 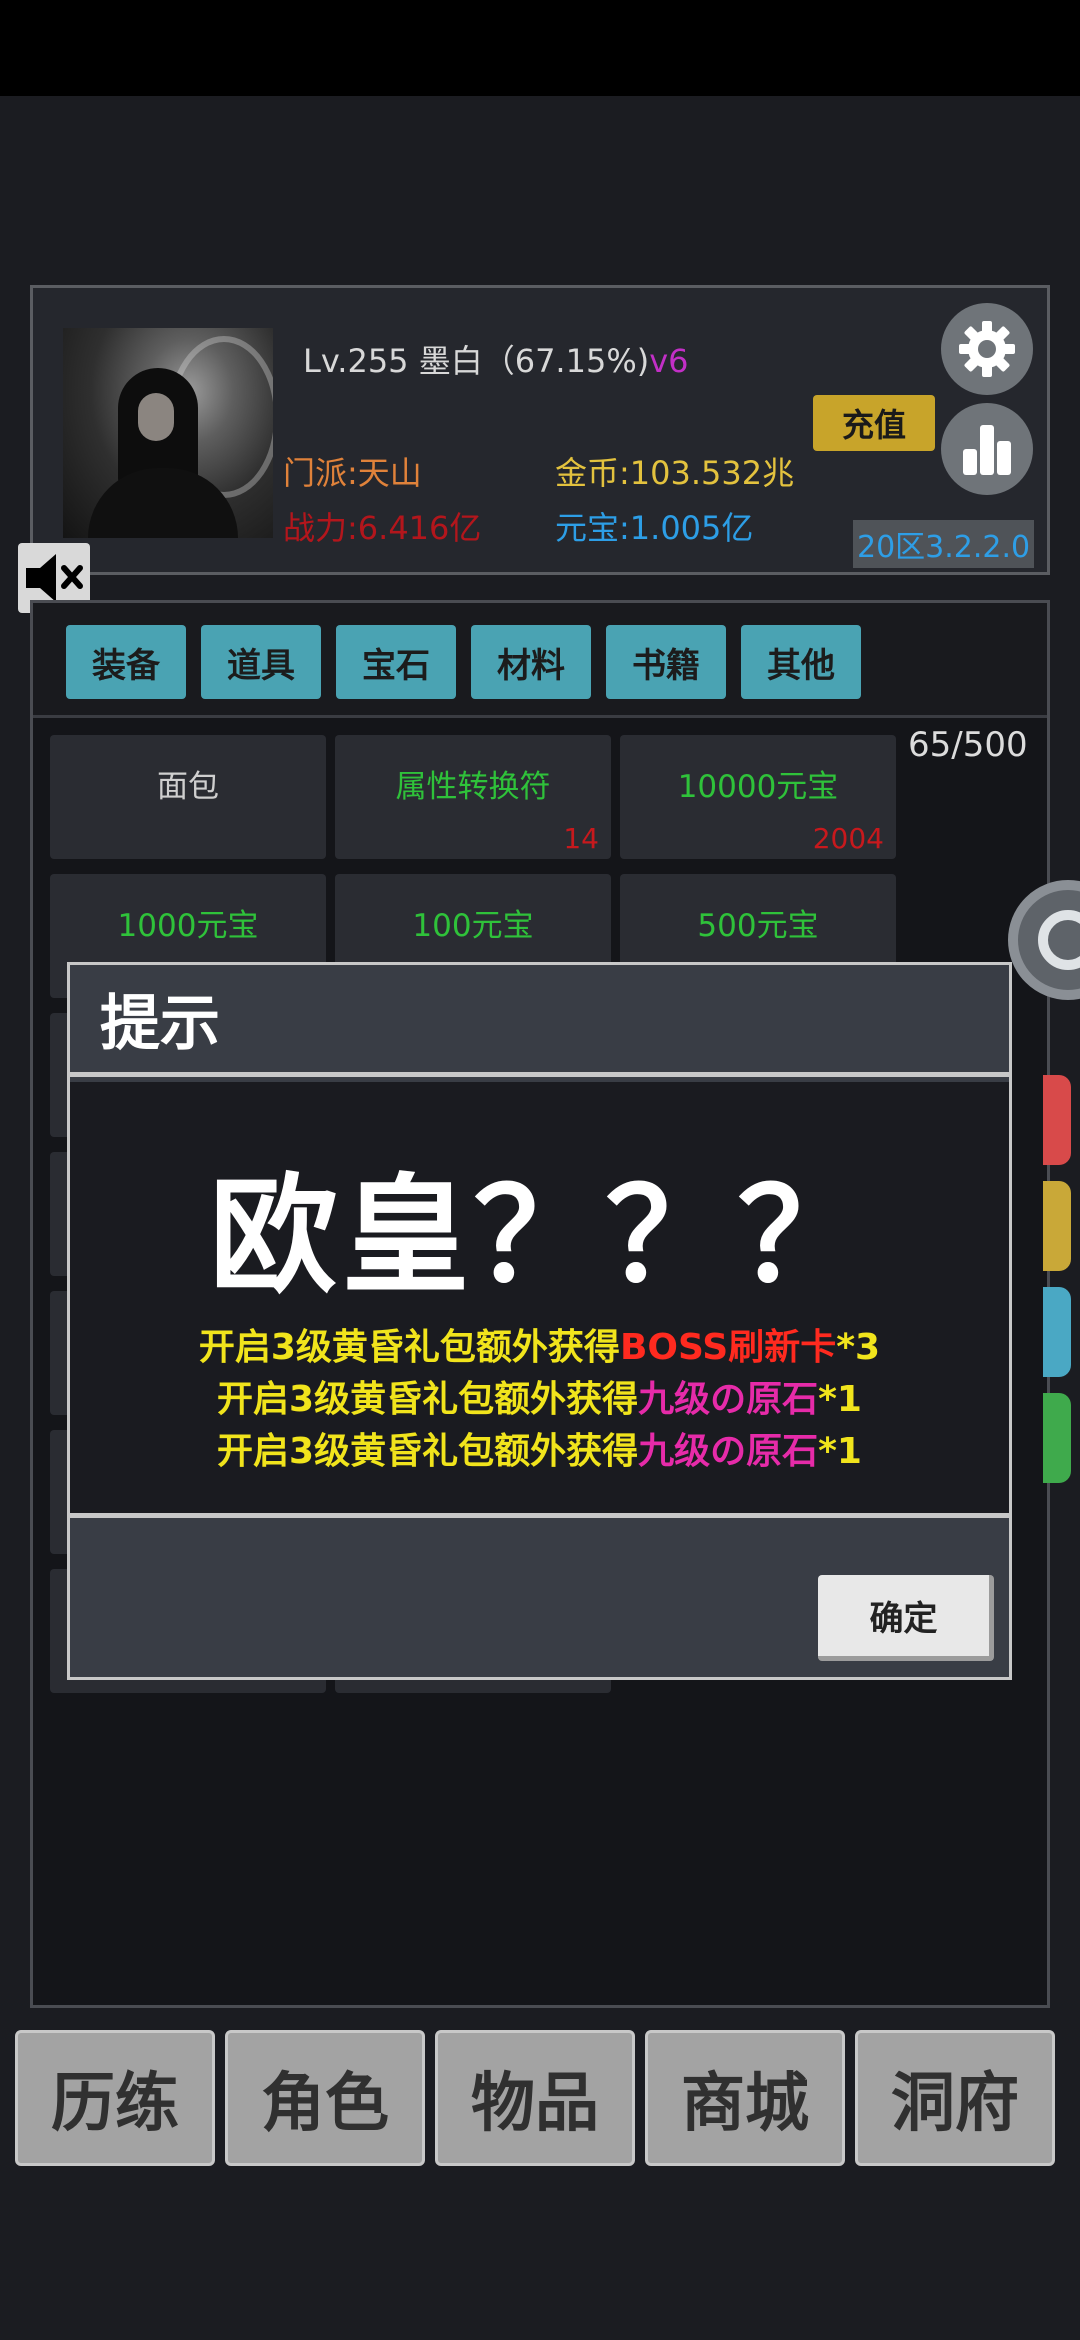 I want to click on ranking-button, so click(x=987, y=449).